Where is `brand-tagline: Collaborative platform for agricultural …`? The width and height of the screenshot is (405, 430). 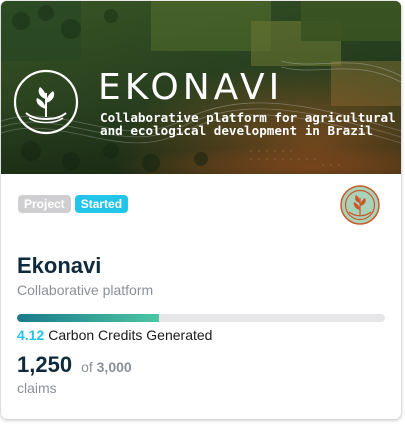
brand-tagline: Collaborative platform for agricultural … is located at coordinates (250, 124).